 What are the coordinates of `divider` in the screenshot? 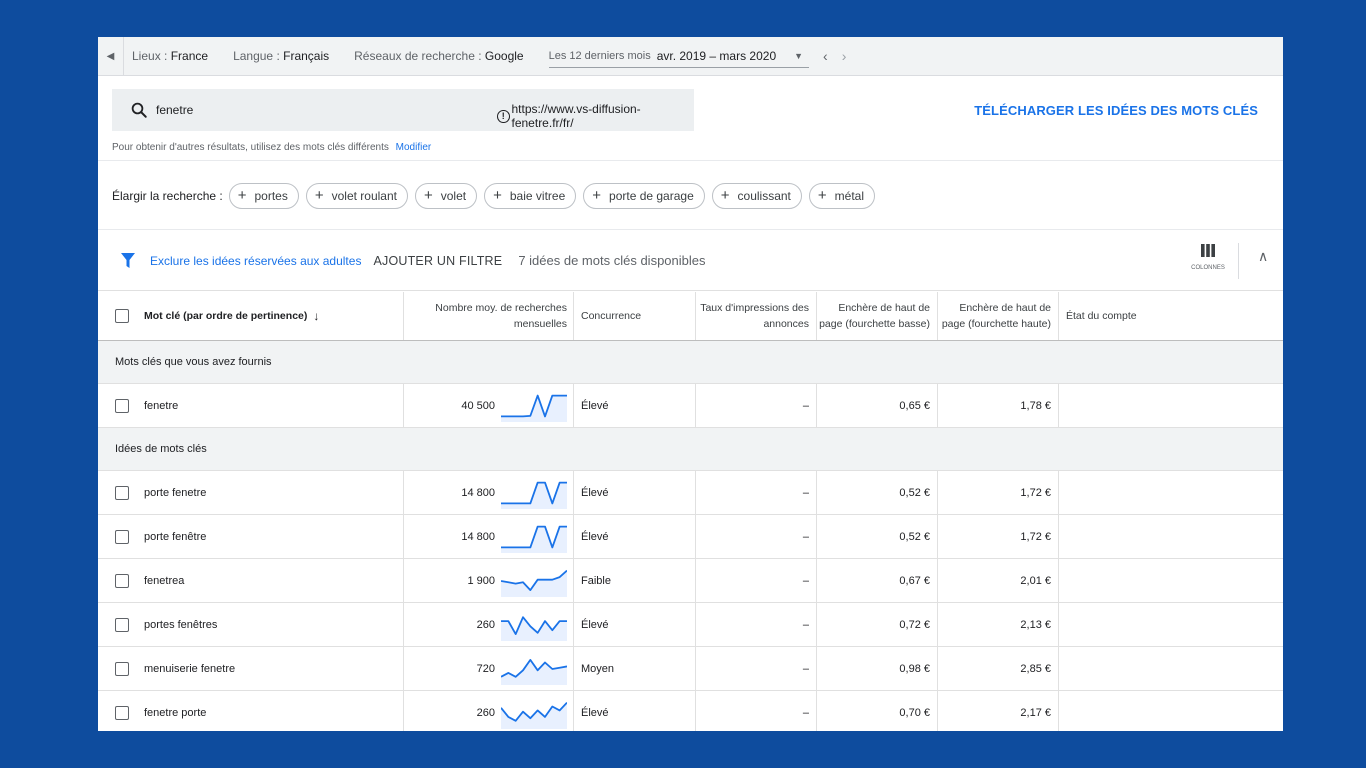 It's located at (1238, 261).